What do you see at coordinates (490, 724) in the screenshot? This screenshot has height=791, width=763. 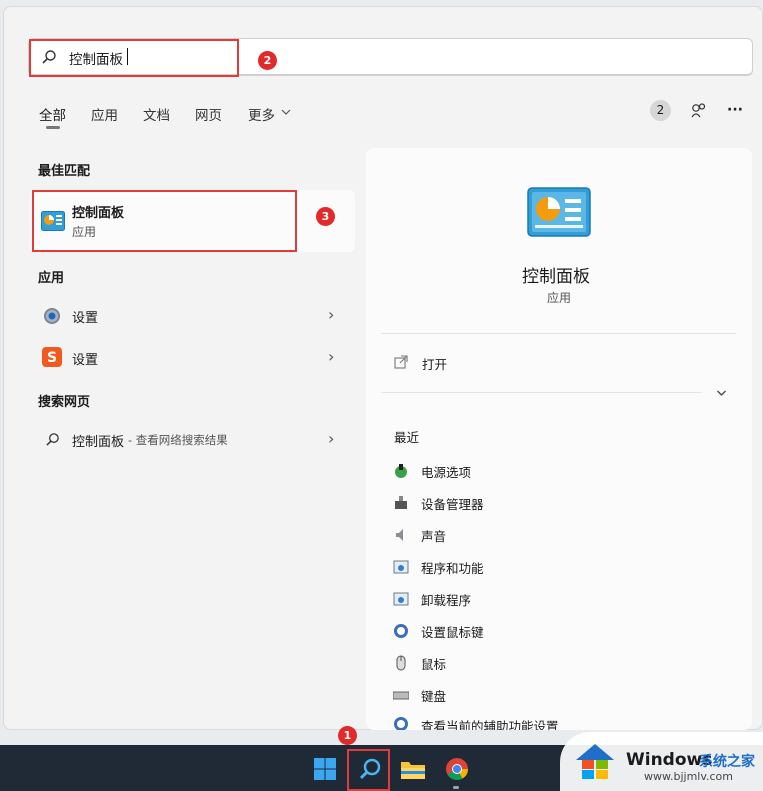 I see `recent-item-label: 查看当前的辅助功能设置` at bounding box center [490, 724].